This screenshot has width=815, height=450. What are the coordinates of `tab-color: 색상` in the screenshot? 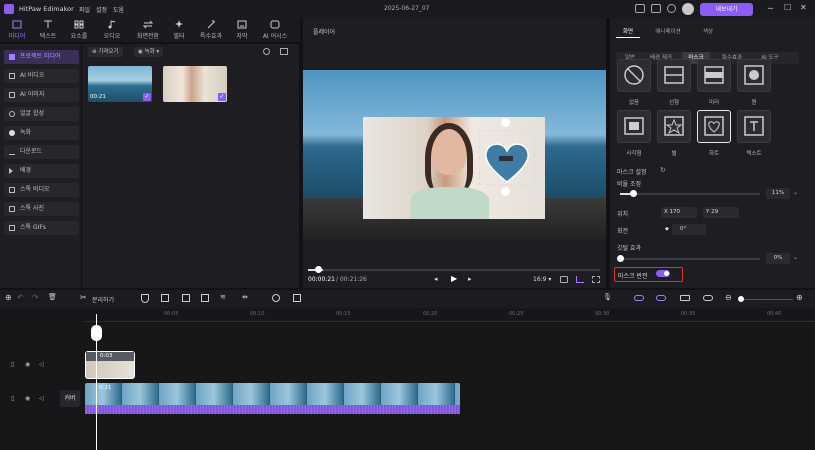 It's located at (708, 32).